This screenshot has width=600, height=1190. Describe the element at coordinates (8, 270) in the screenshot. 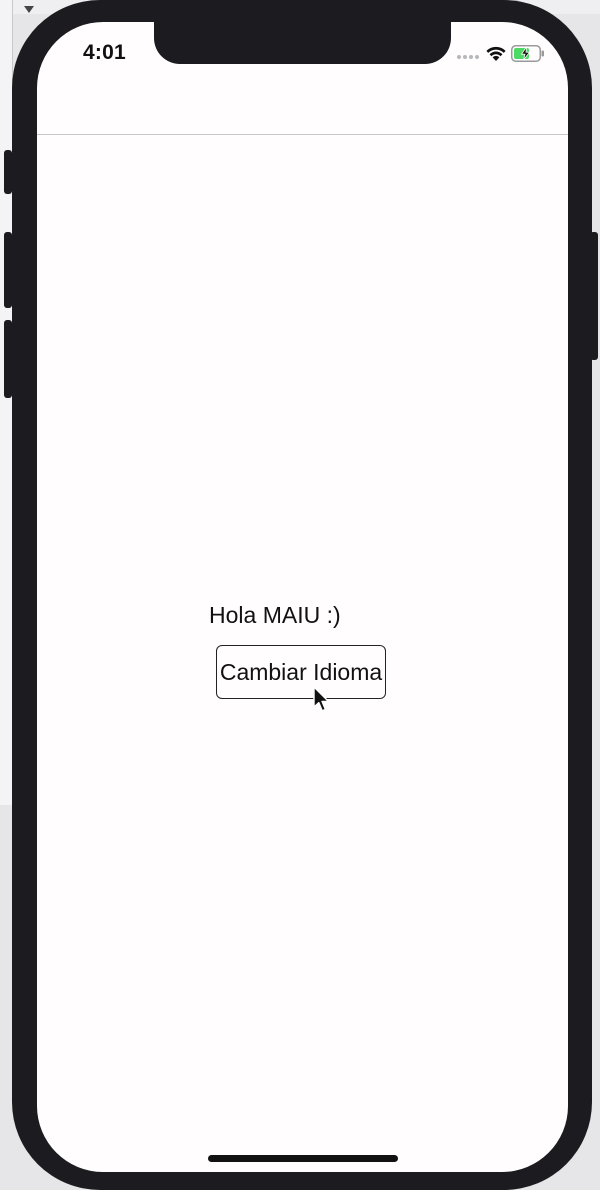

I see `volume-up-button` at that location.